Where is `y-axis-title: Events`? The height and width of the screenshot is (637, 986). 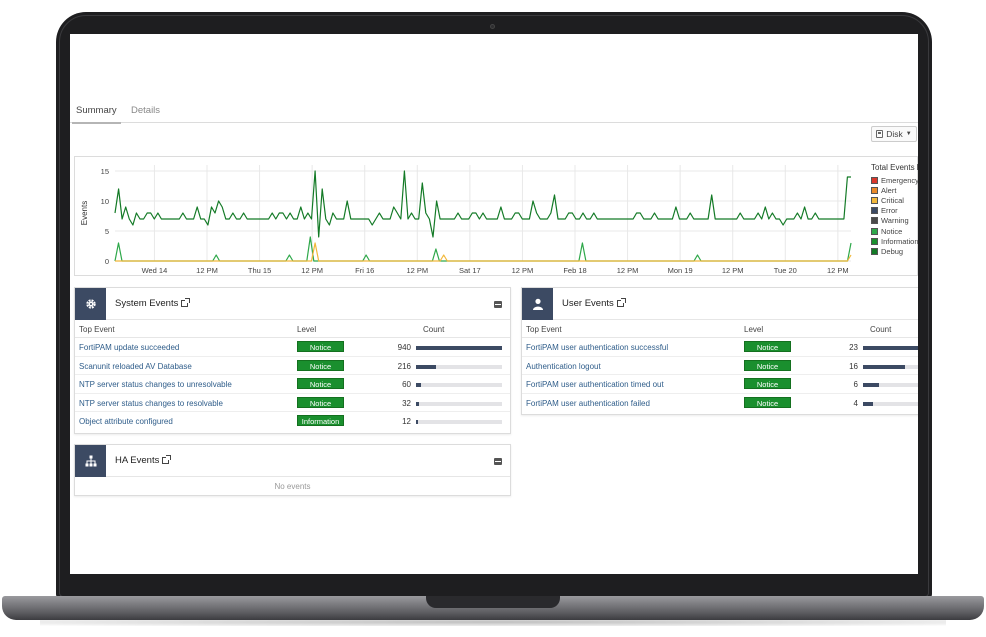
y-axis-title: Events is located at coordinates (84, 213).